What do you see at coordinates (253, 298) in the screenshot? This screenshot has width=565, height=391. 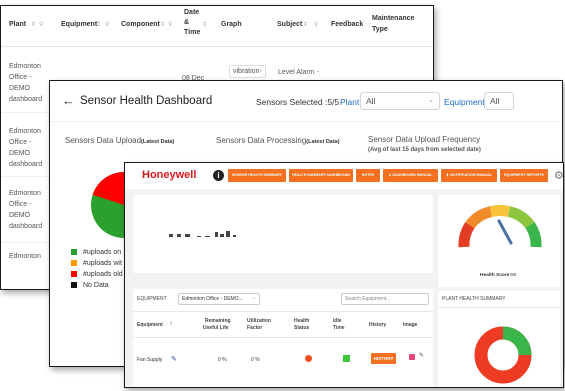 I see `chevron-down-icon: ⌄` at bounding box center [253, 298].